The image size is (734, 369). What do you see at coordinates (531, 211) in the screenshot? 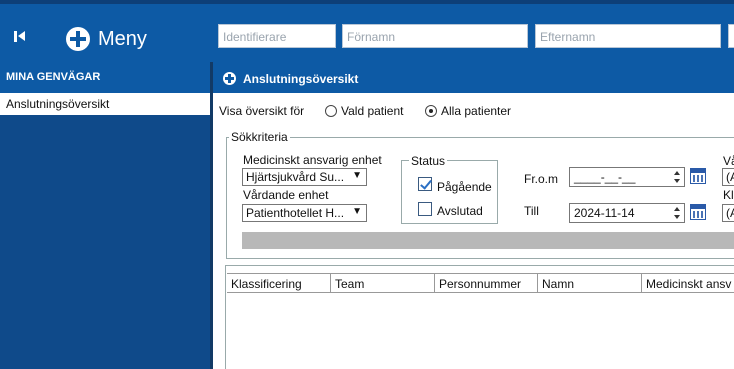
I see `to-date-label: Till` at bounding box center [531, 211].